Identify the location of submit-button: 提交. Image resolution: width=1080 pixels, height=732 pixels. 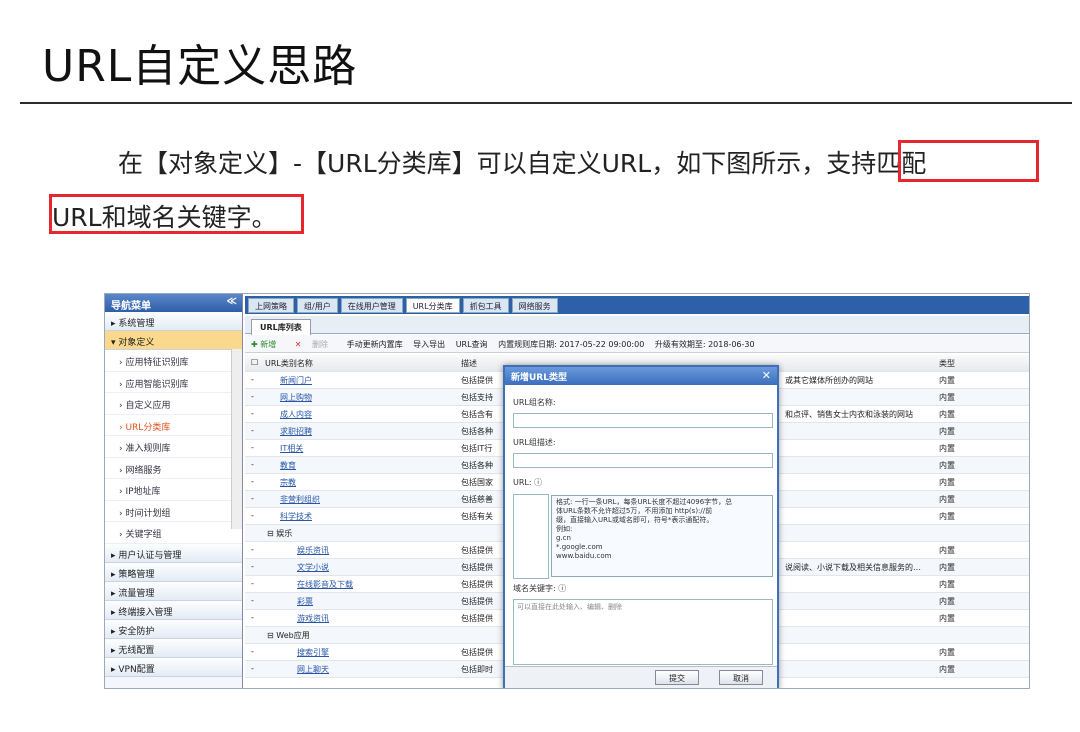
(677, 677).